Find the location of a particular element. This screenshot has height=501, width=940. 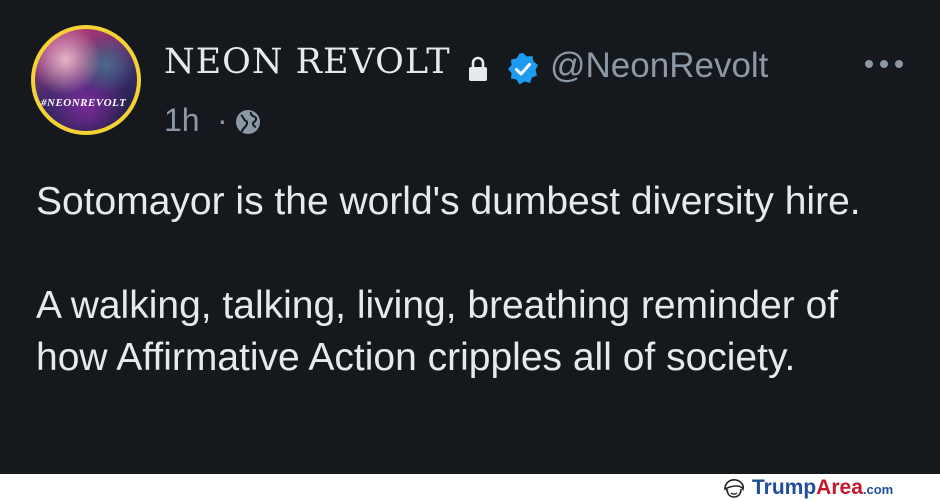

toupee-logo-icon is located at coordinates (734, 488).